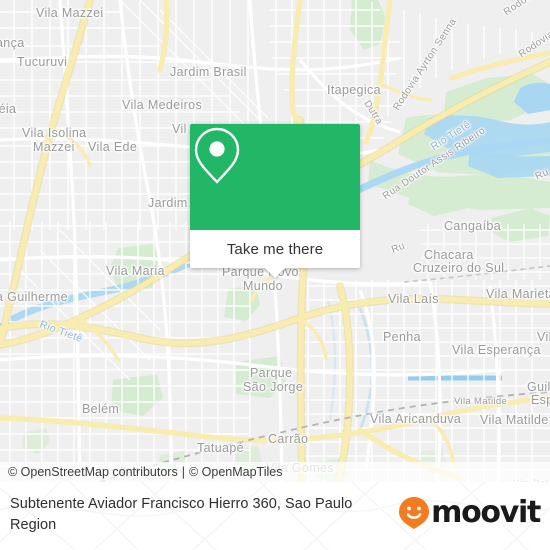 This screenshot has height=550, width=550. What do you see at coordinates (486, 512) in the screenshot?
I see `moovit-wordmark: moovit` at bounding box center [486, 512].